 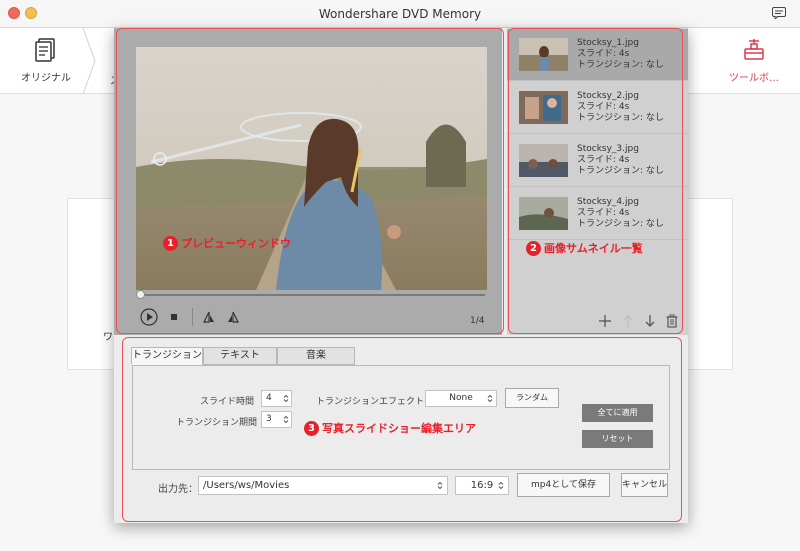 I want to click on annotation-number: 1, so click(x=170, y=243).